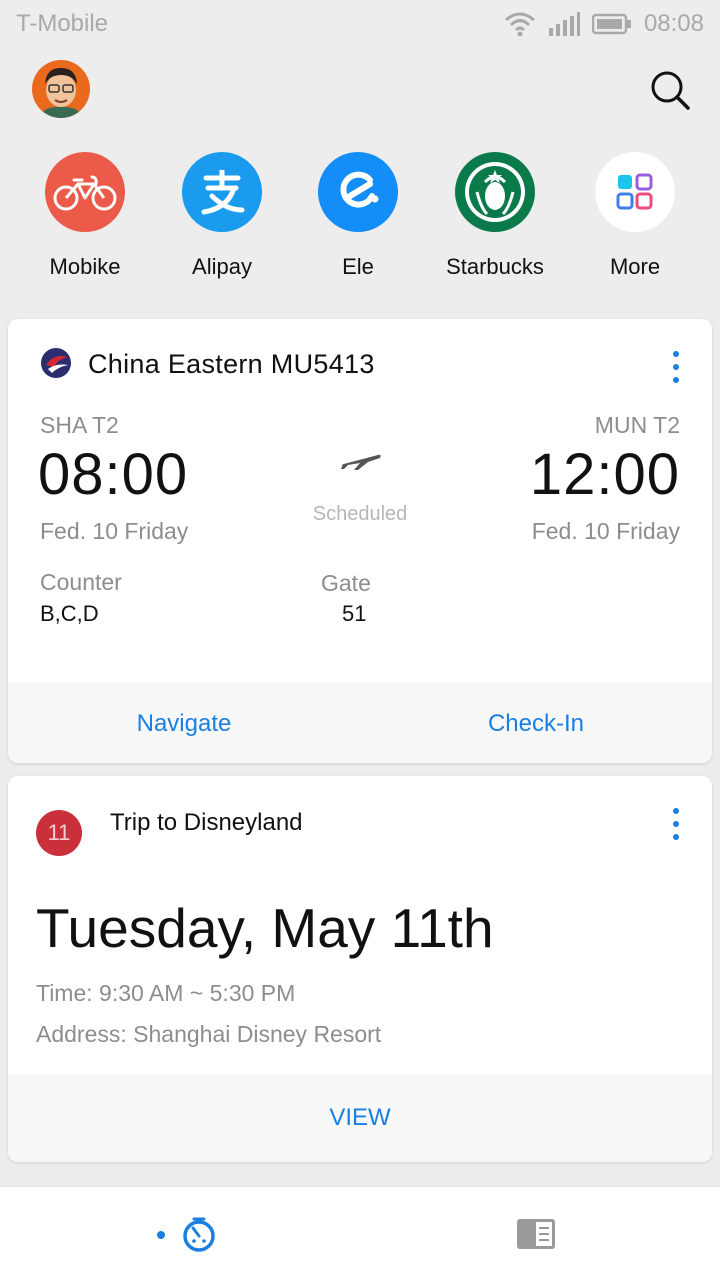 The width and height of the screenshot is (720, 1280). Describe the element at coordinates (635, 192) in the screenshot. I see `grid-icon` at that location.